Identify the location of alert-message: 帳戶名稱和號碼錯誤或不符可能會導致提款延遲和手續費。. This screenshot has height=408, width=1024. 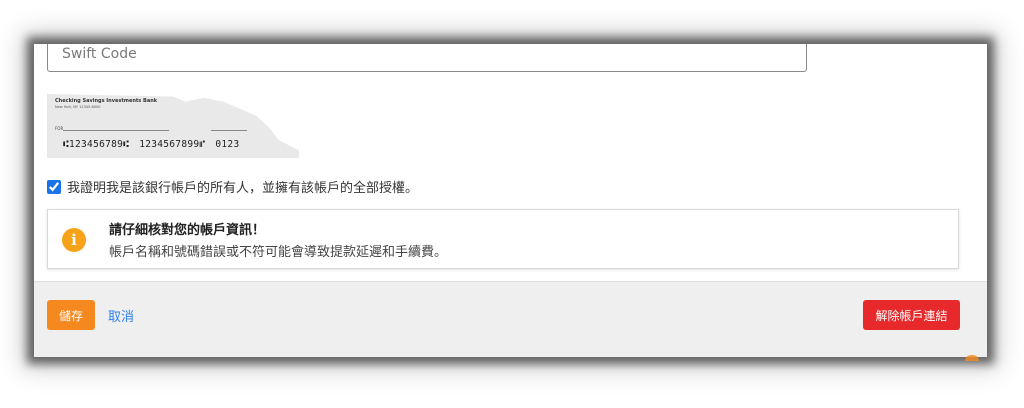
(278, 252).